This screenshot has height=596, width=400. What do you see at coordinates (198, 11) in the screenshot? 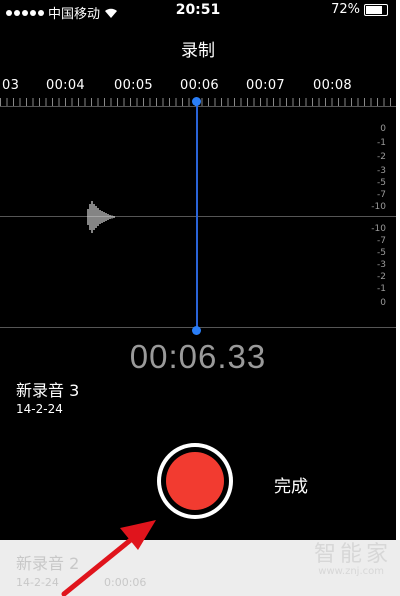
I see `status-bar: 中国移动 20:51 72%` at bounding box center [198, 11].